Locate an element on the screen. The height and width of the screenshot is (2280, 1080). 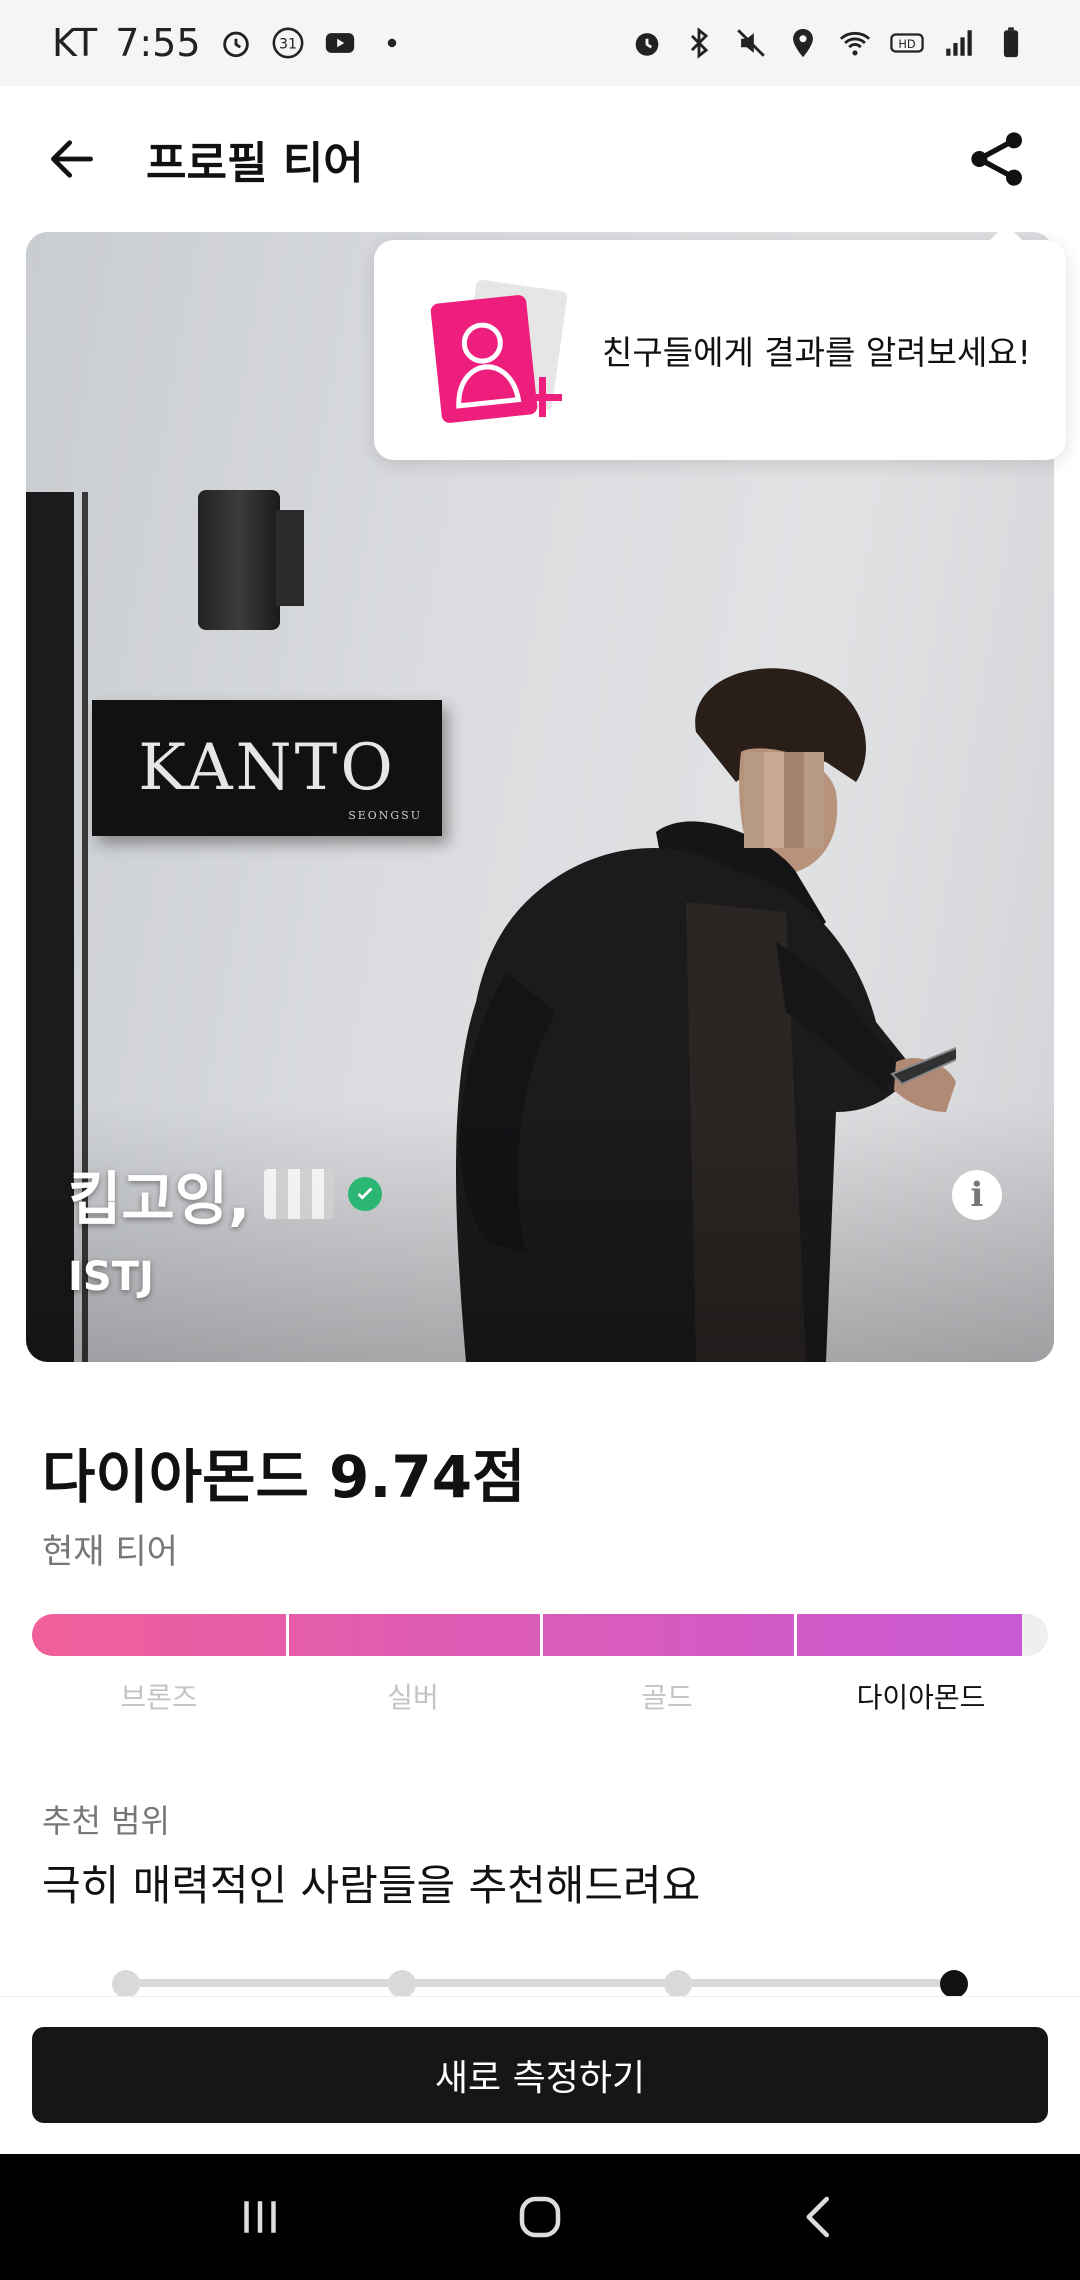
home-icon is located at coordinates (540, 2217).